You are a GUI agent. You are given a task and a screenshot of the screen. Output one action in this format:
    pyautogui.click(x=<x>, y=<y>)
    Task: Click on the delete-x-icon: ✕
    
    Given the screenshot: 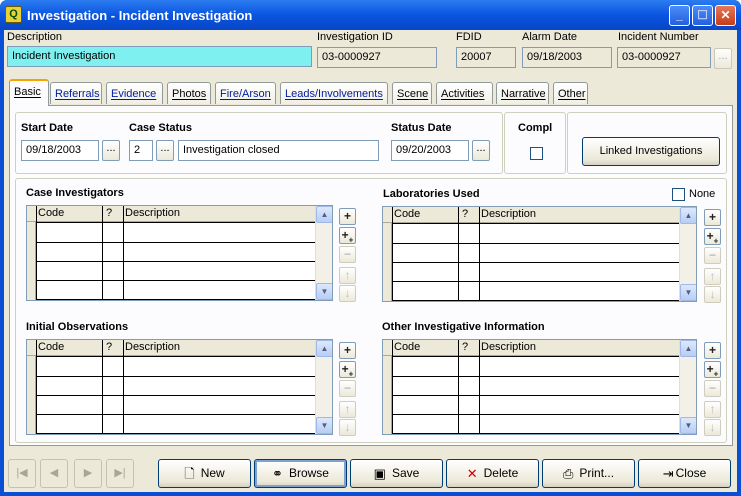 What is the action you would take?
    pyautogui.click(x=472, y=474)
    